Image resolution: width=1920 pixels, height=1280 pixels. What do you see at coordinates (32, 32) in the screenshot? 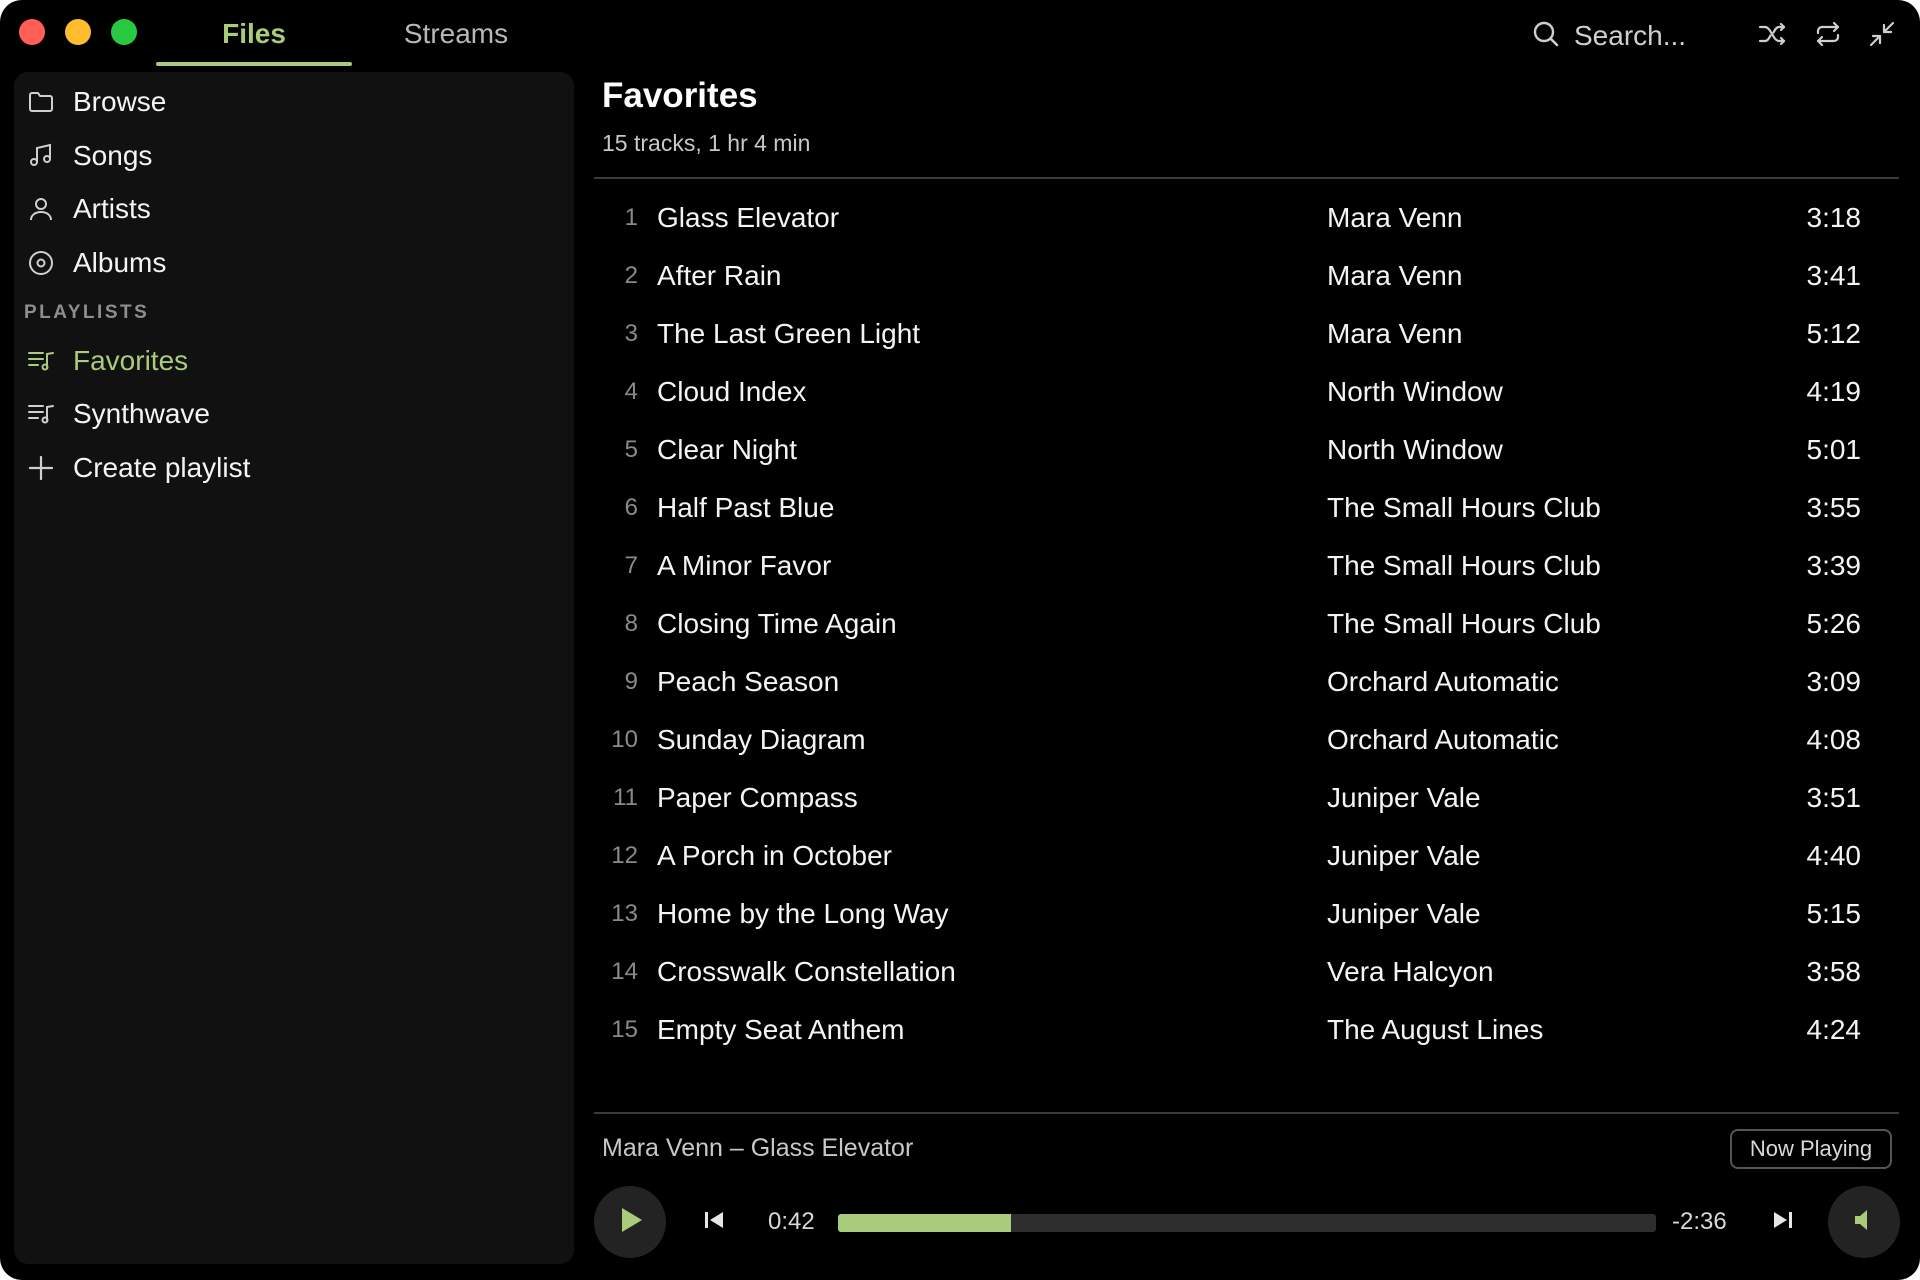
I see `close-window-button` at bounding box center [32, 32].